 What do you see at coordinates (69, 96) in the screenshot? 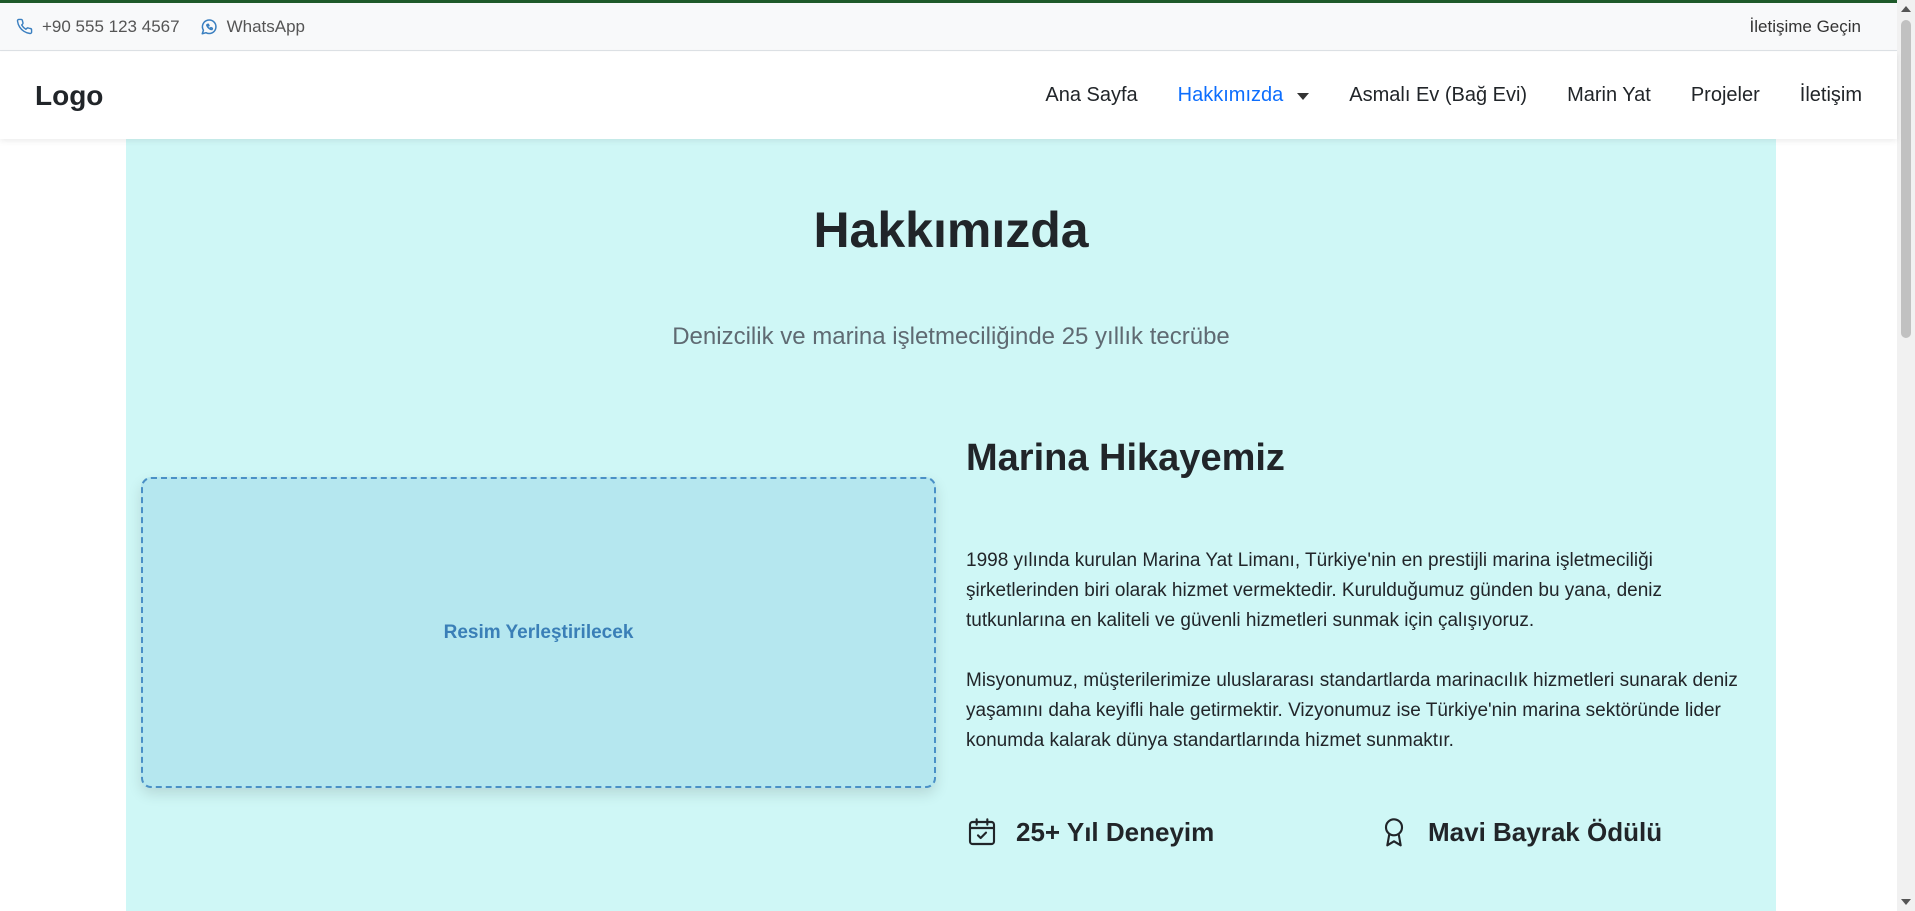
I see `site-logo: Logo` at bounding box center [69, 96].